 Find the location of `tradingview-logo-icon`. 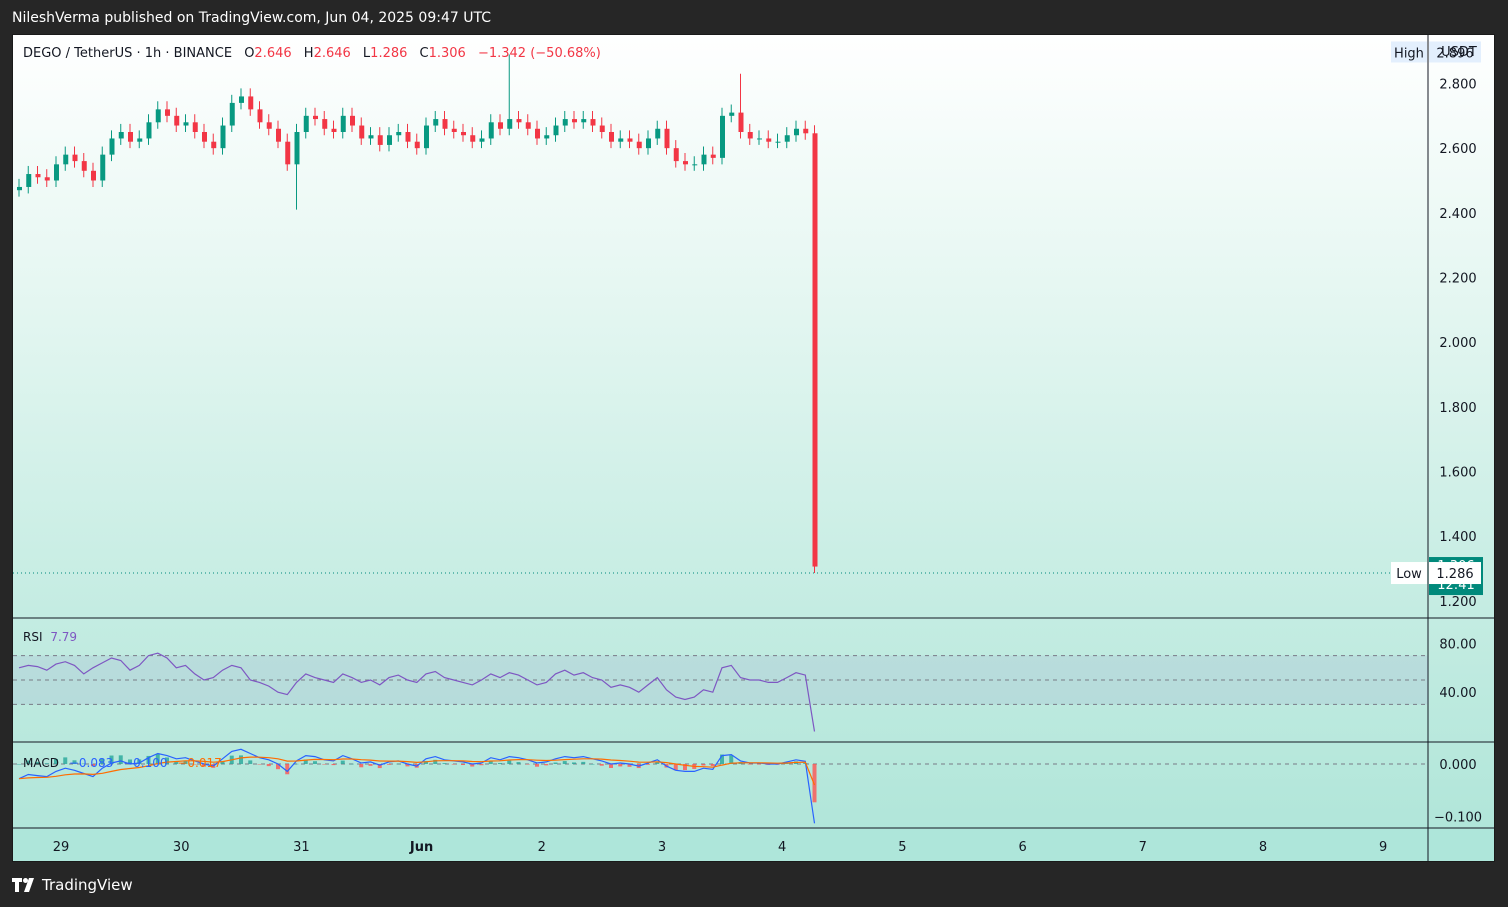

tradingview-logo-icon is located at coordinates (24, 885).